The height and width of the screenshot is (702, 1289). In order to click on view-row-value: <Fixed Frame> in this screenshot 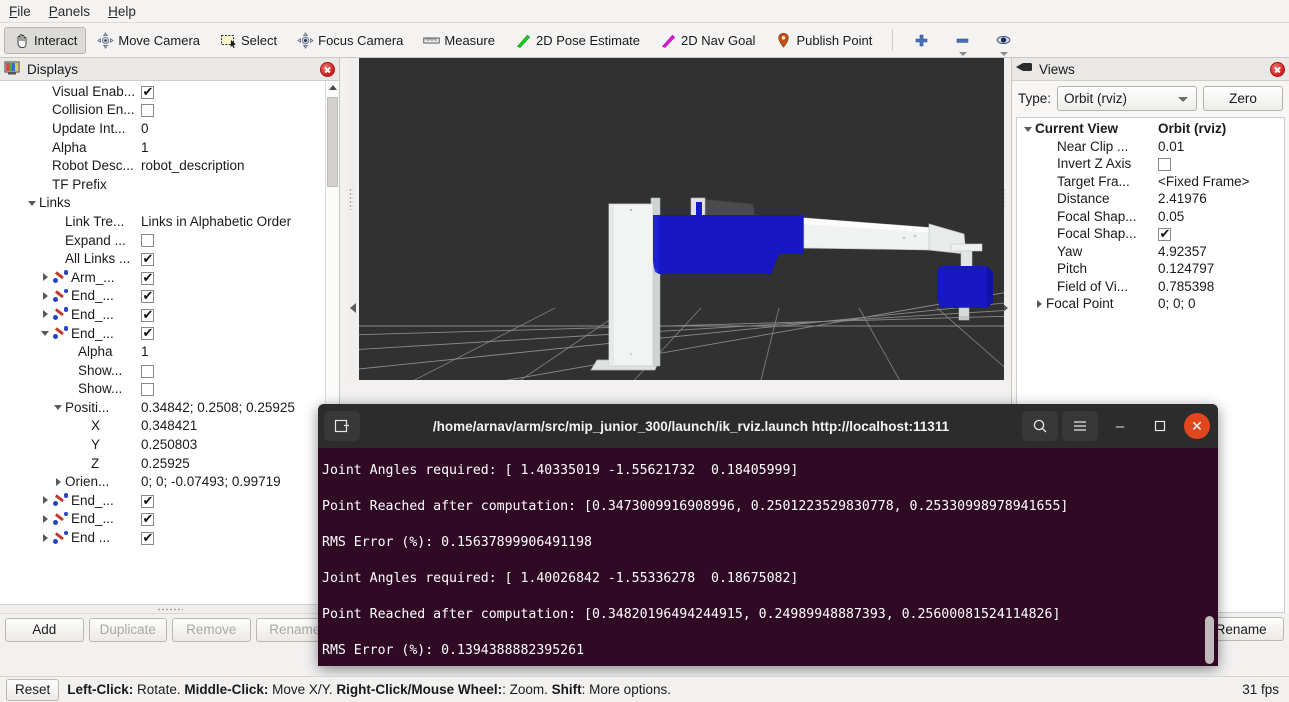, I will do `click(1219, 181)`.